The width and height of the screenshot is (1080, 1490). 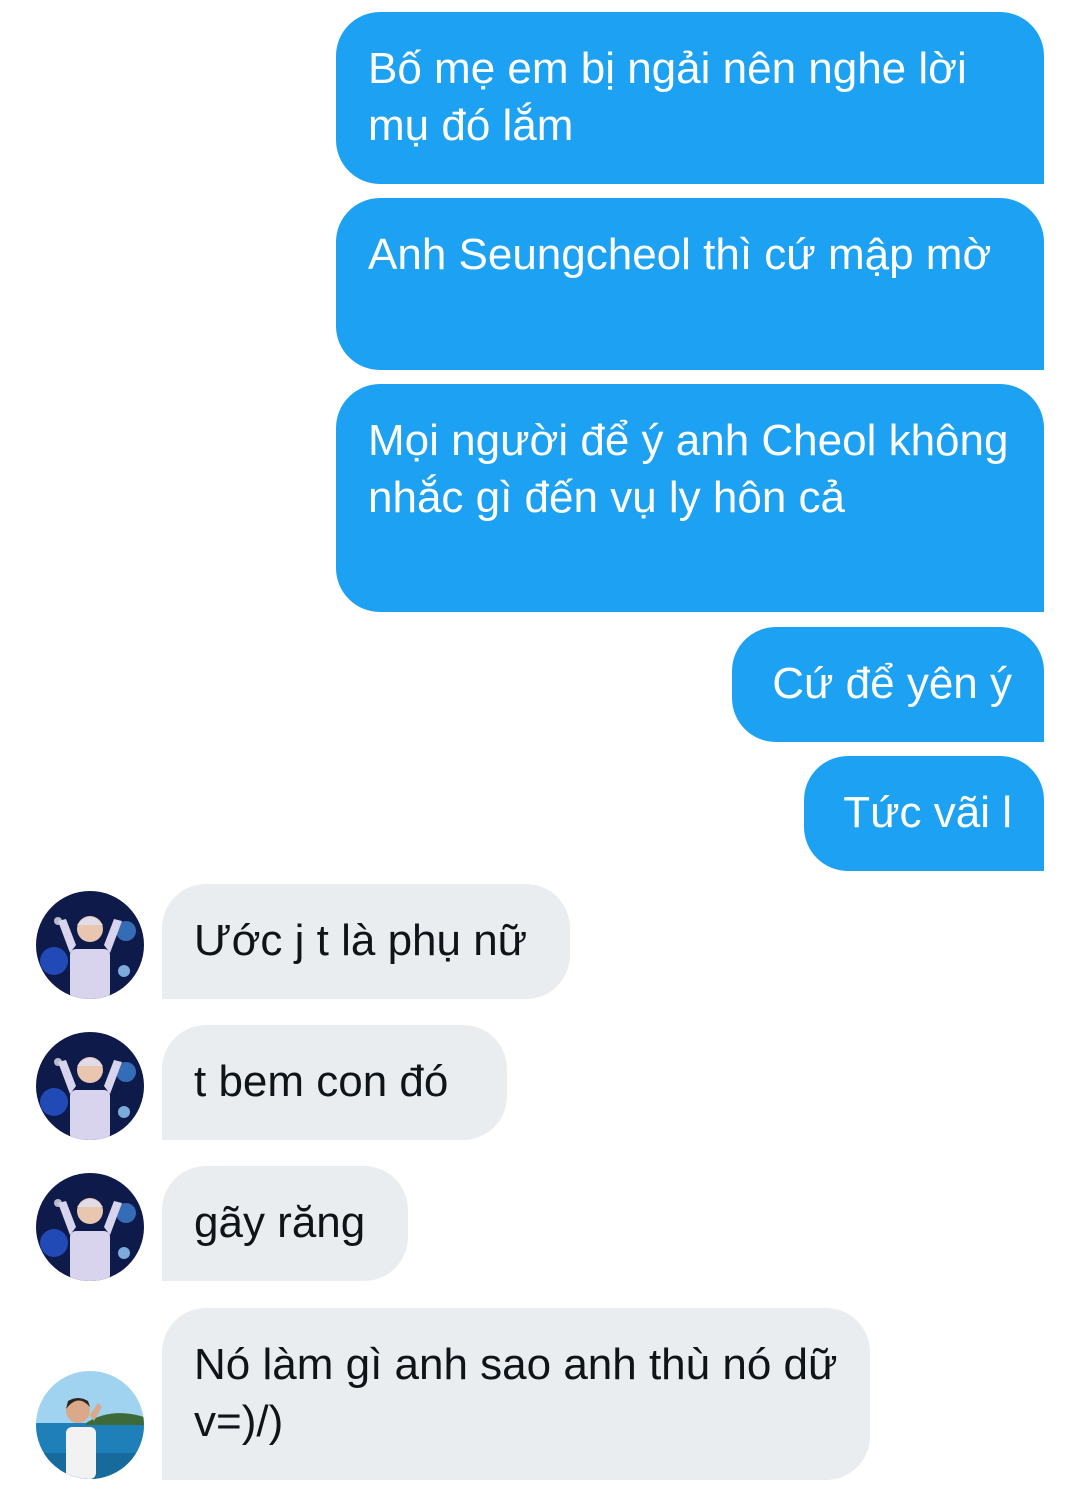 I want to click on message-text: Tức vãi l, so click(x=927, y=812).